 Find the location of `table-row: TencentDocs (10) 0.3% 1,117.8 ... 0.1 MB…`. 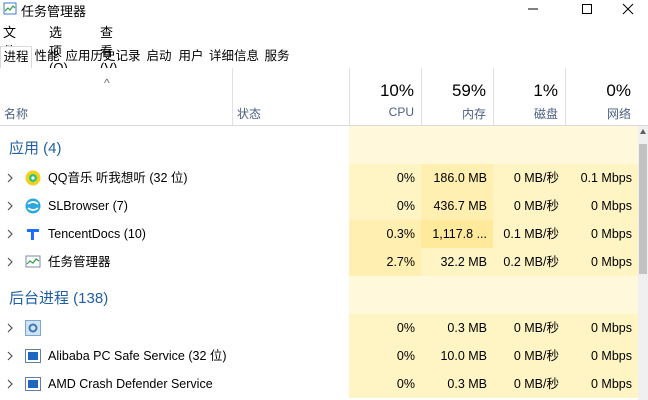

table-row: TencentDocs (10) 0.3% 1,117.8 ... 0.1 MB… is located at coordinates (319, 234).